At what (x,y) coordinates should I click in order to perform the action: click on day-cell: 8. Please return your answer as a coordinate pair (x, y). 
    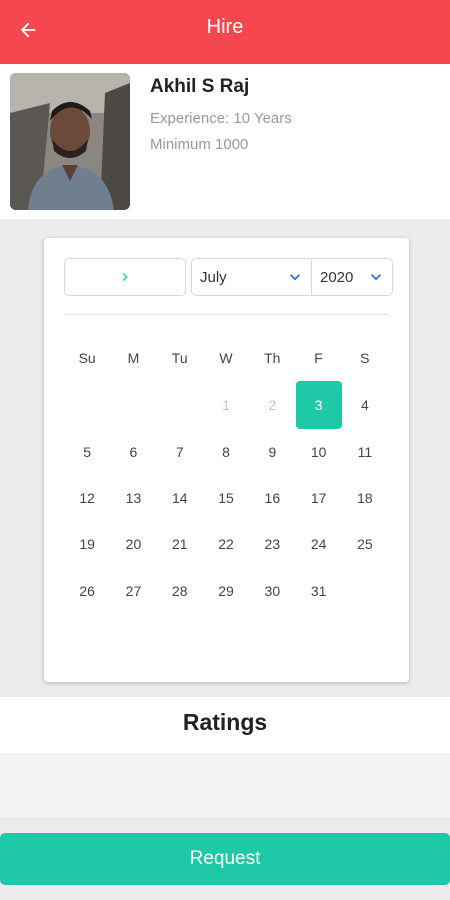
    Looking at the image, I should click on (226, 451).